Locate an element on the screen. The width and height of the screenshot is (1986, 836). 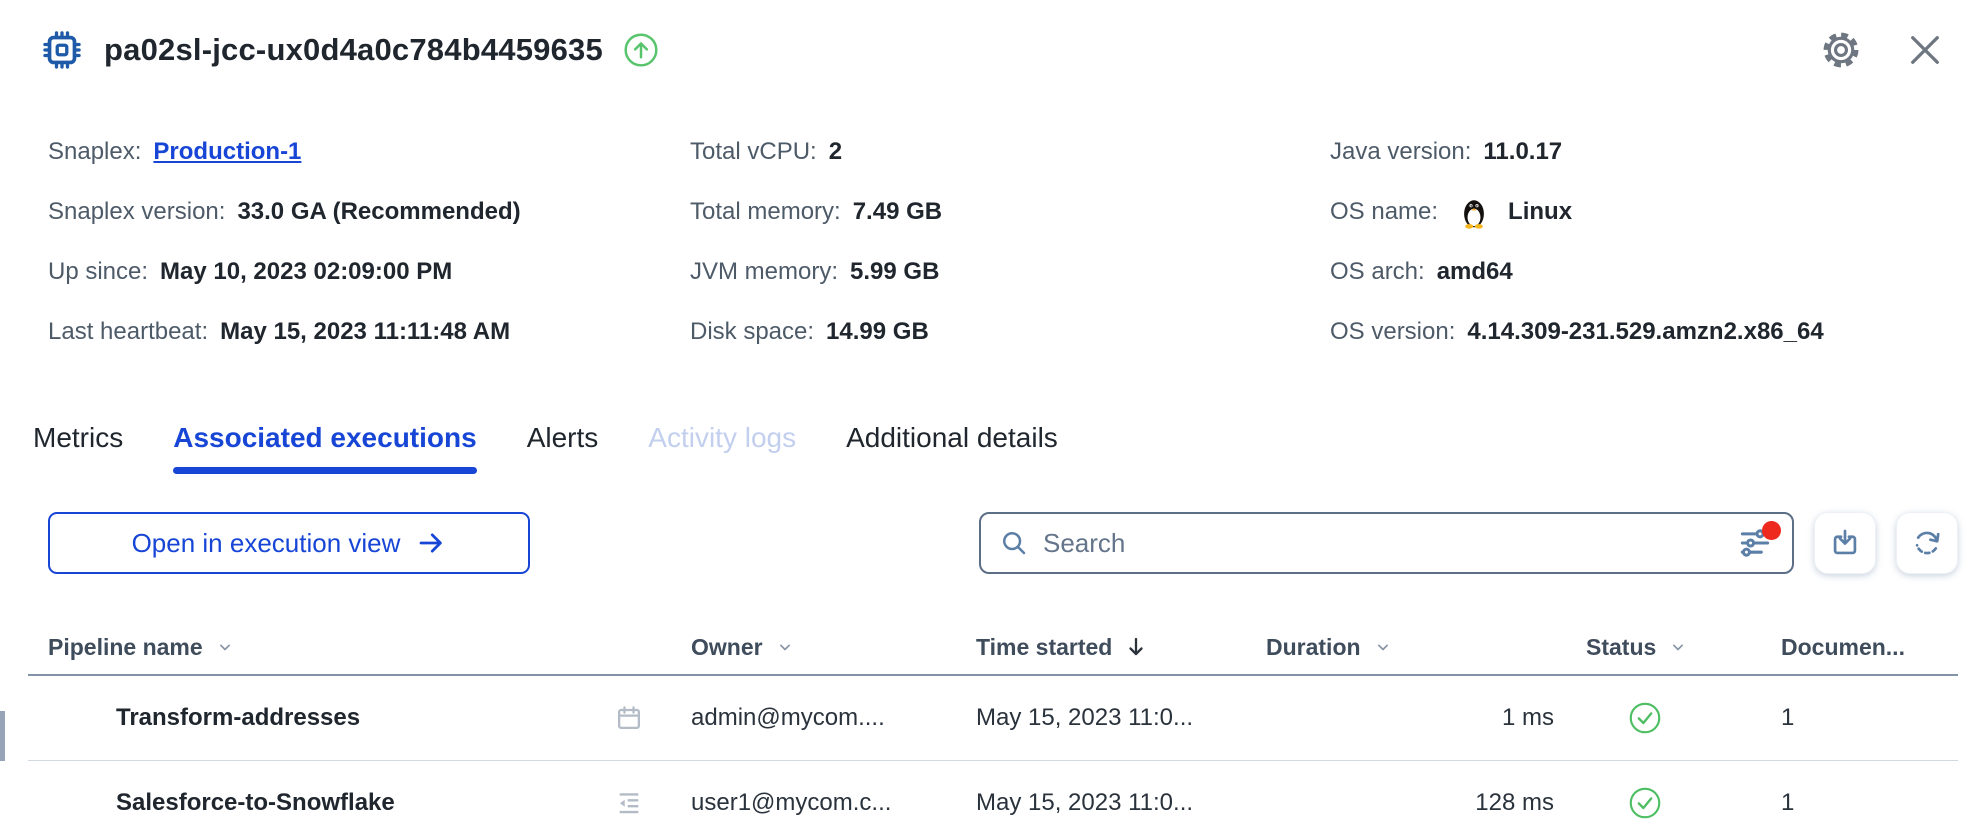
info-label: Disk space: is located at coordinates (752, 331).